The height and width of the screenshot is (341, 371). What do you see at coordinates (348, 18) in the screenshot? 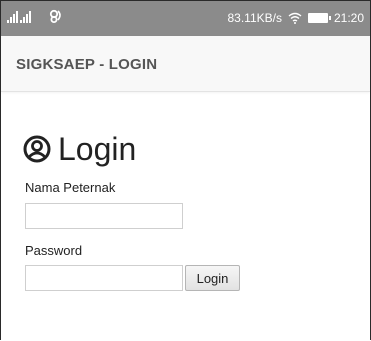
I see `clock: 21:20` at bounding box center [348, 18].